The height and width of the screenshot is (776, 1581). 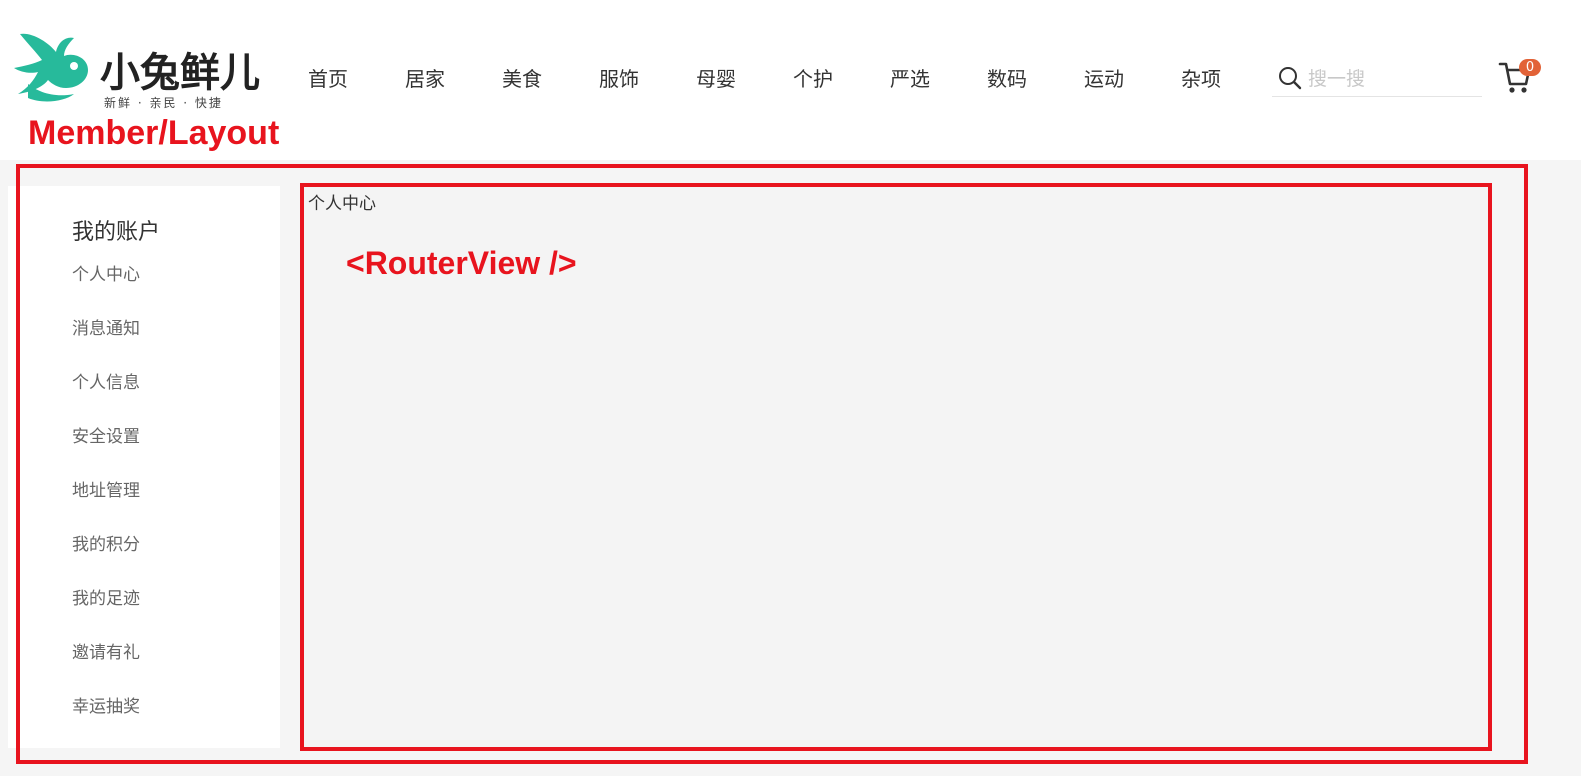 What do you see at coordinates (356, 79) in the screenshot?
I see `nav-item-home: 首页` at bounding box center [356, 79].